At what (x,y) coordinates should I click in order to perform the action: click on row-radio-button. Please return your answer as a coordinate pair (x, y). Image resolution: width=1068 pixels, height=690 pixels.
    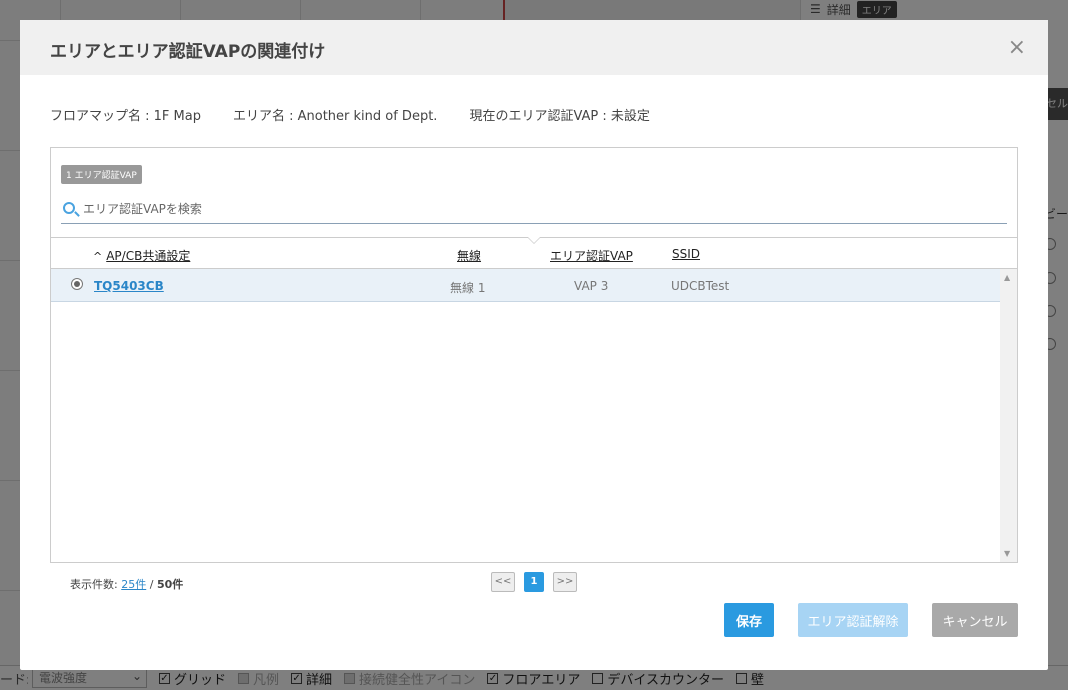
    Looking at the image, I should click on (77, 284).